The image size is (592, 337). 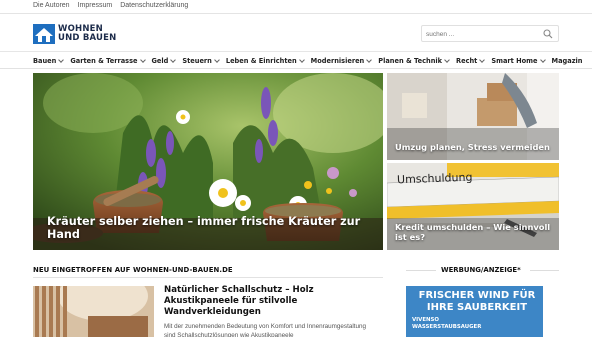 I want to click on ad-heading-line-left, so click(x=421, y=270).